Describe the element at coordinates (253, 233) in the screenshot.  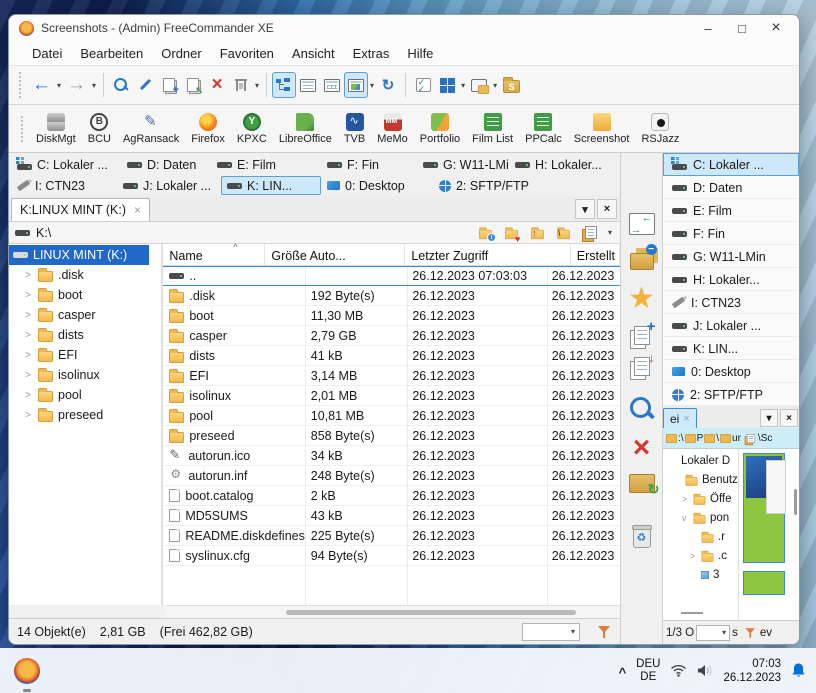
I see `current-path: K:\` at that location.